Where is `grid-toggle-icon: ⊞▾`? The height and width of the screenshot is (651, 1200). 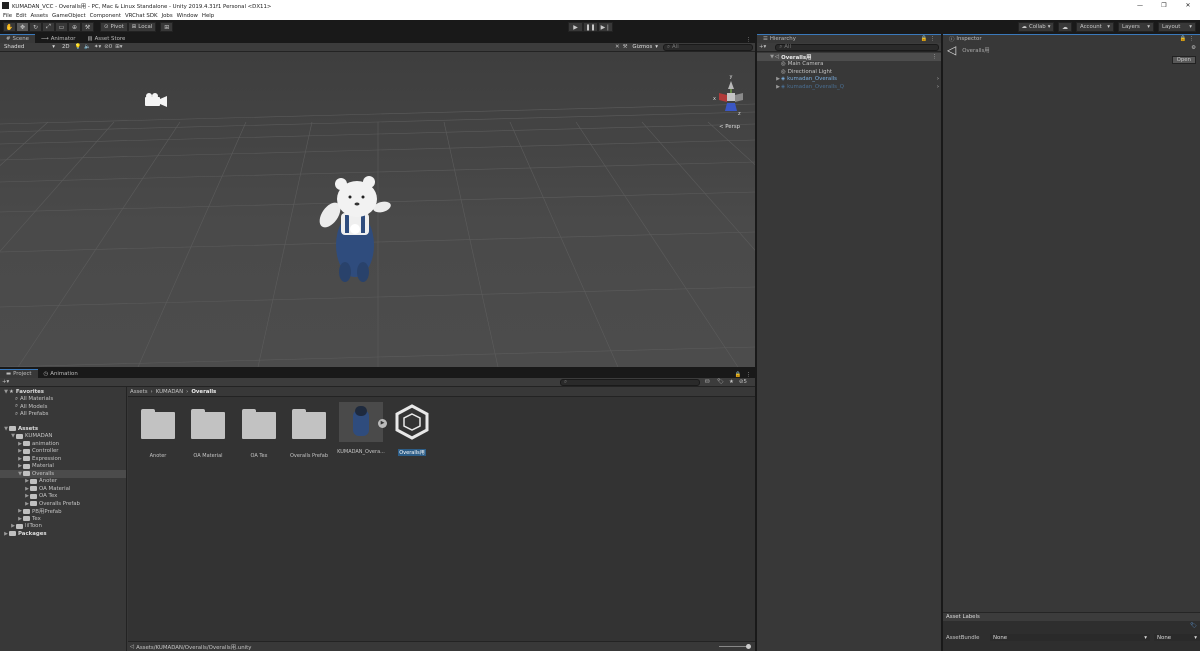
grid-toggle-icon: ⊞▾ is located at coordinates (118, 47).